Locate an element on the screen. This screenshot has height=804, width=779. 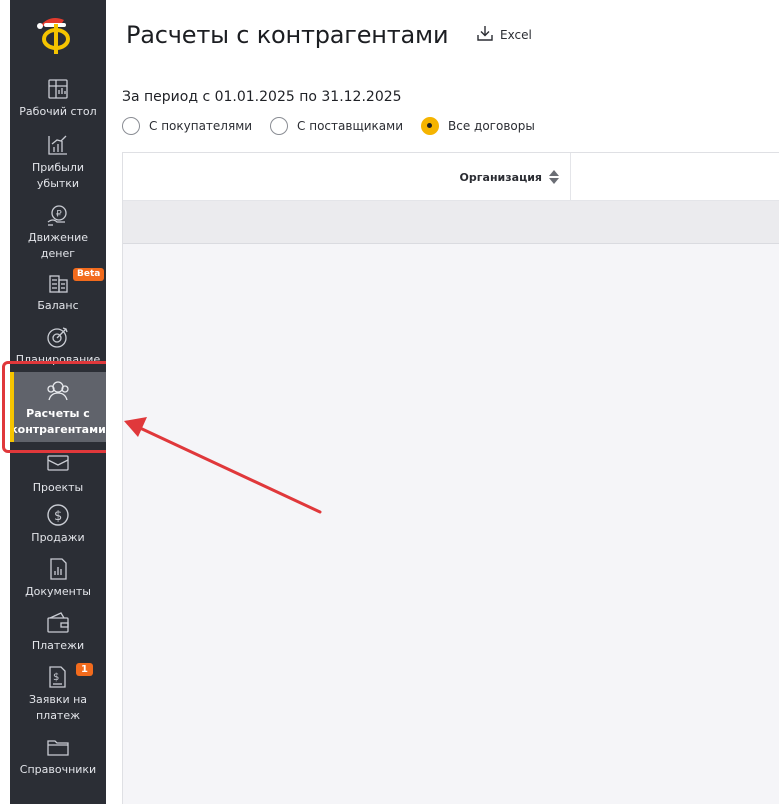
sidebar-item-cash-flow: ₽ Движение денег is located at coordinates (58, 232).